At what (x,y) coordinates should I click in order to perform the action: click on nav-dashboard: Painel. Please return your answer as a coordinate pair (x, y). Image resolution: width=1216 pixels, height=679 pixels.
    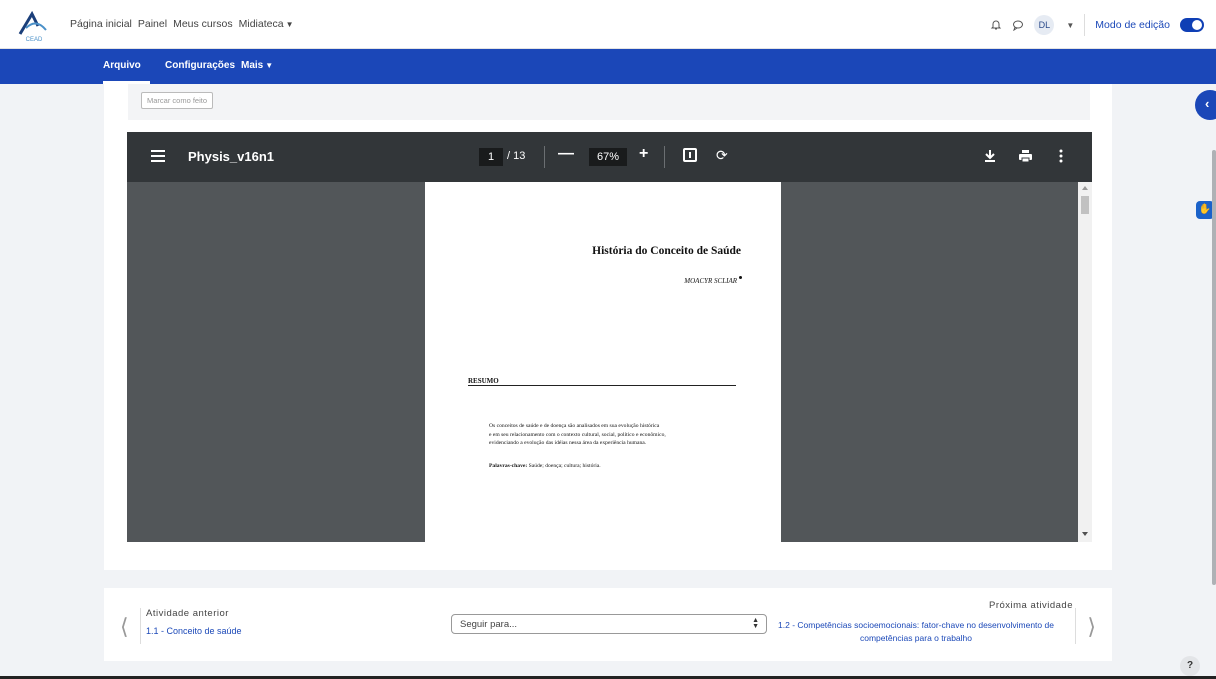
    Looking at the image, I should click on (152, 24).